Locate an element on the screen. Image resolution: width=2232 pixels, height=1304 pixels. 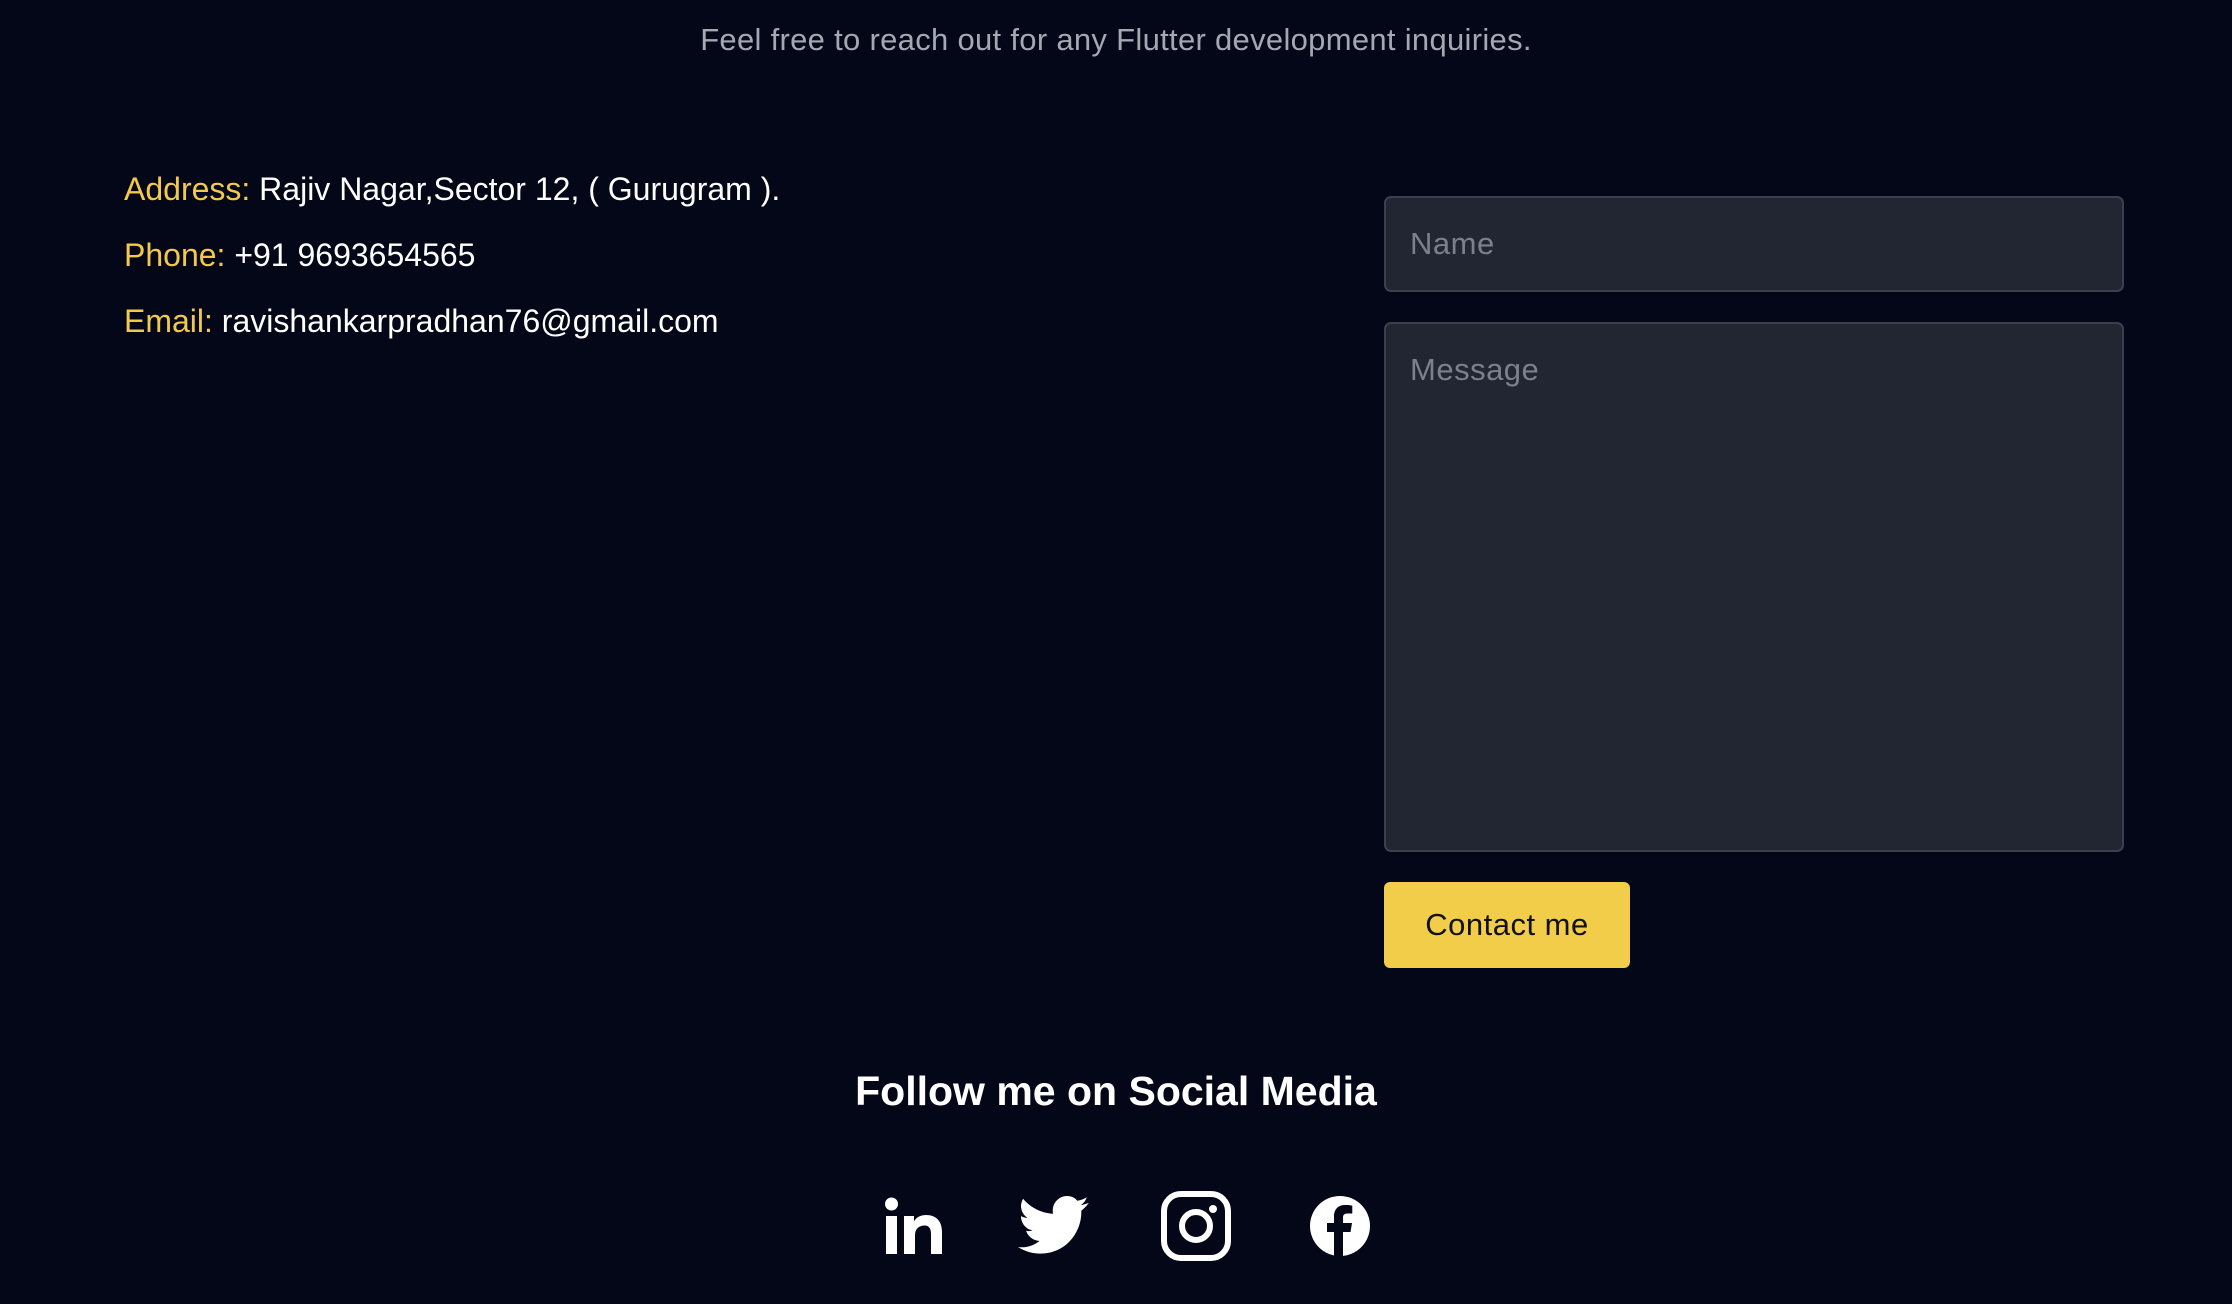
email-value: ravishankarpradhan76@gmail.com is located at coordinates (470, 321).